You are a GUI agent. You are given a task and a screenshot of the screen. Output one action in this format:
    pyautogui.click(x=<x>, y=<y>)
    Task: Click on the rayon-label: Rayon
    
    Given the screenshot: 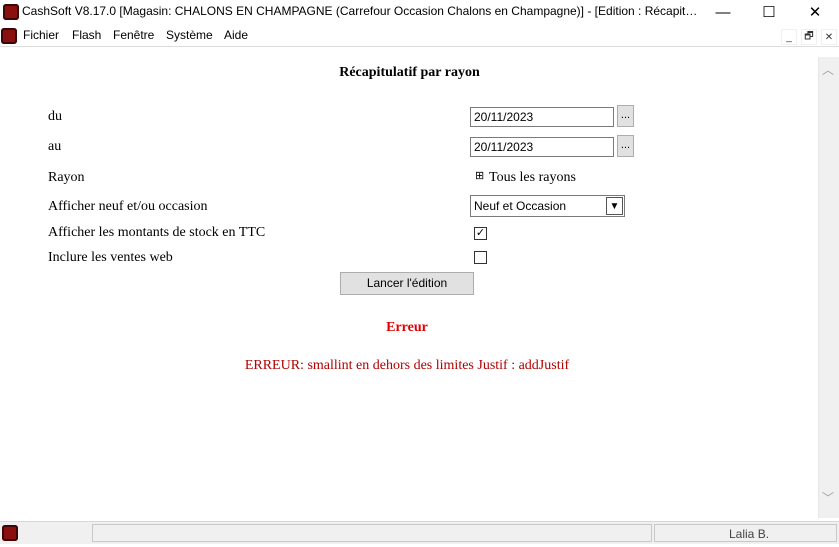 What is the action you would take?
    pyautogui.click(x=66, y=177)
    